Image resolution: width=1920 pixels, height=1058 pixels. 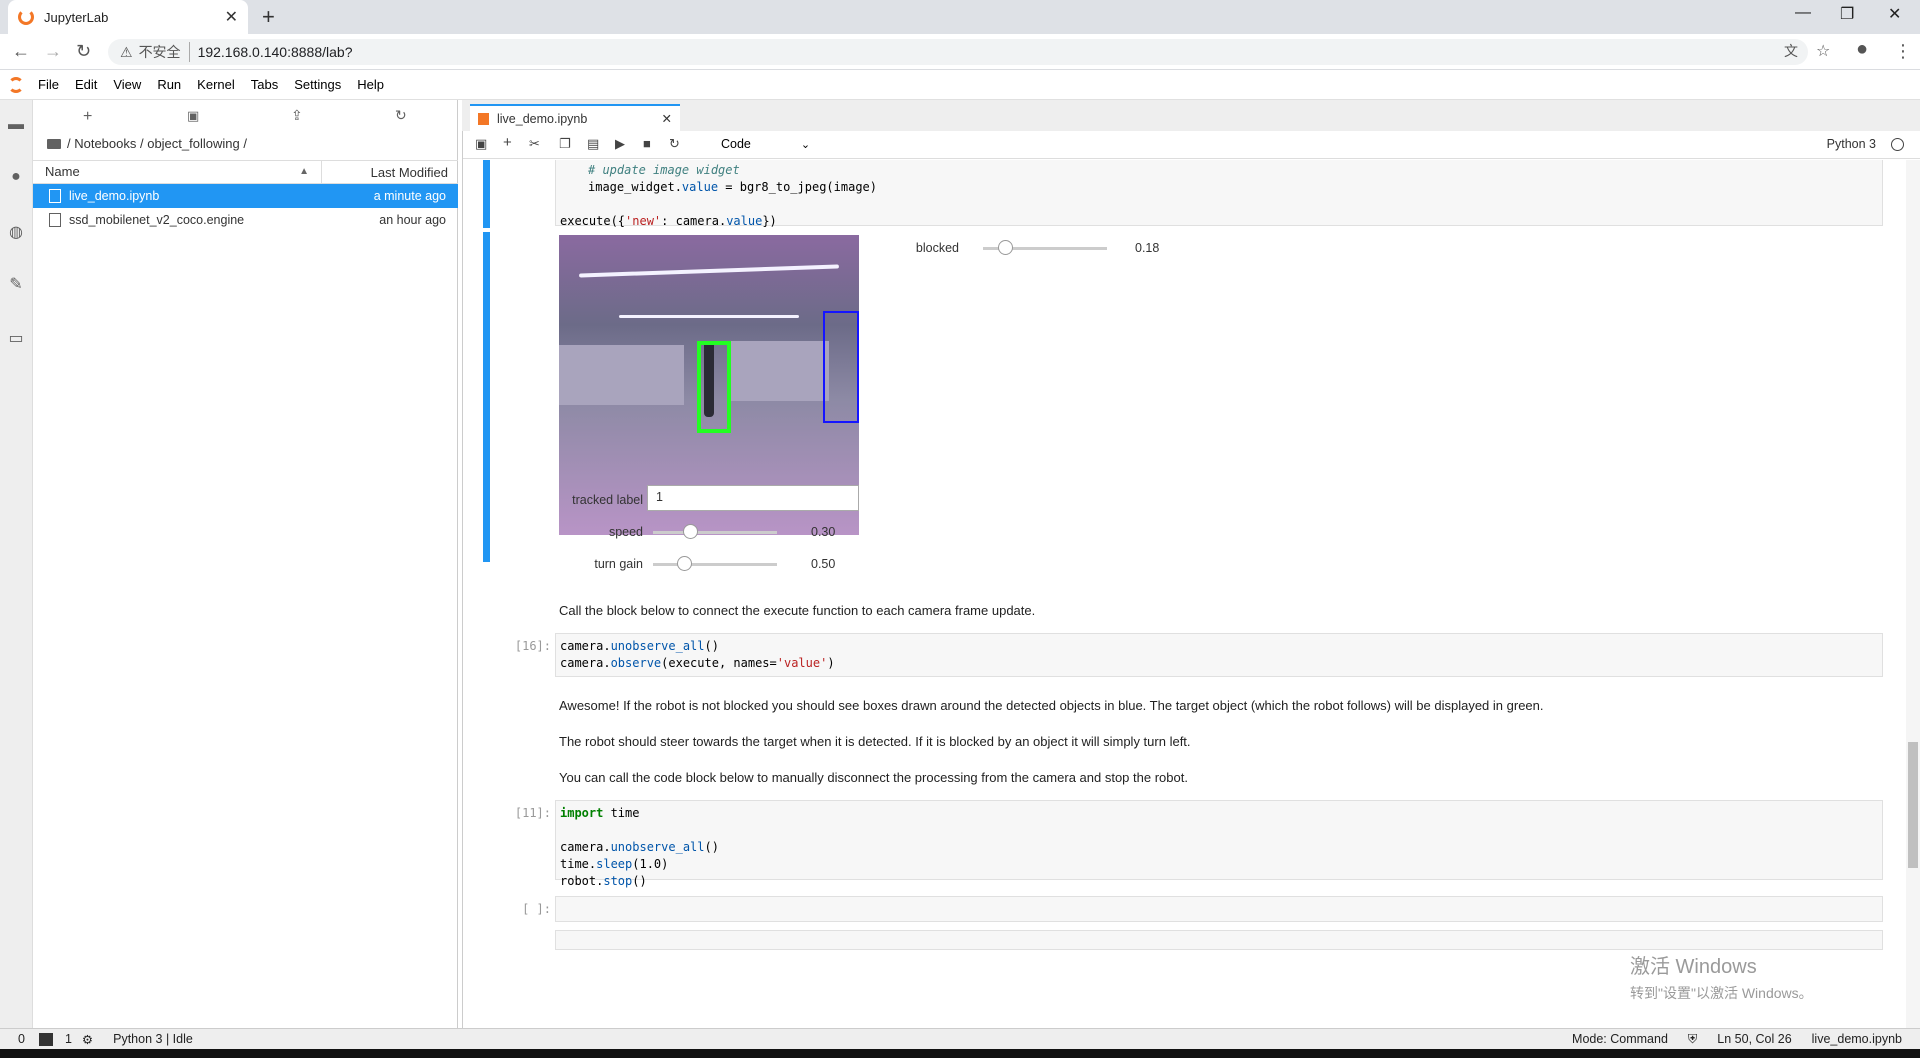 What do you see at coordinates (565, 144) in the screenshot?
I see `copy-icon: ❐` at bounding box center [565, 144].